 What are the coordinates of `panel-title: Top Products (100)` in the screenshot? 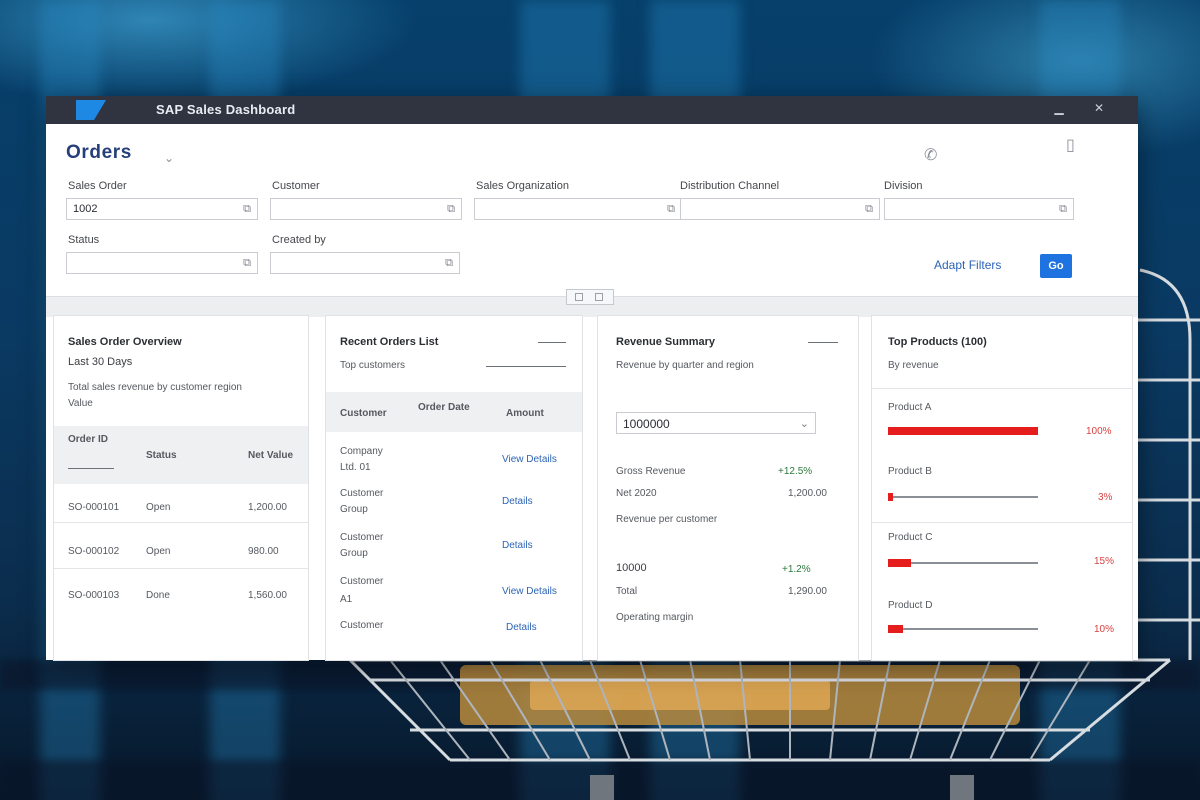 It's located at (937, 342).